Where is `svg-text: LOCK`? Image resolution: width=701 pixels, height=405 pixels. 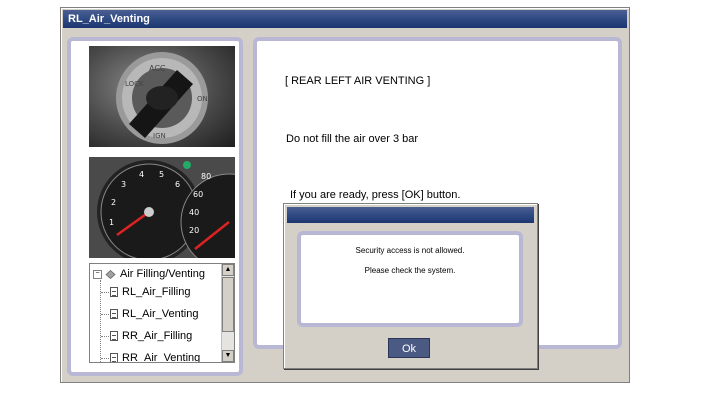
svg-text: LOCK is located at coordinates (134, 84).